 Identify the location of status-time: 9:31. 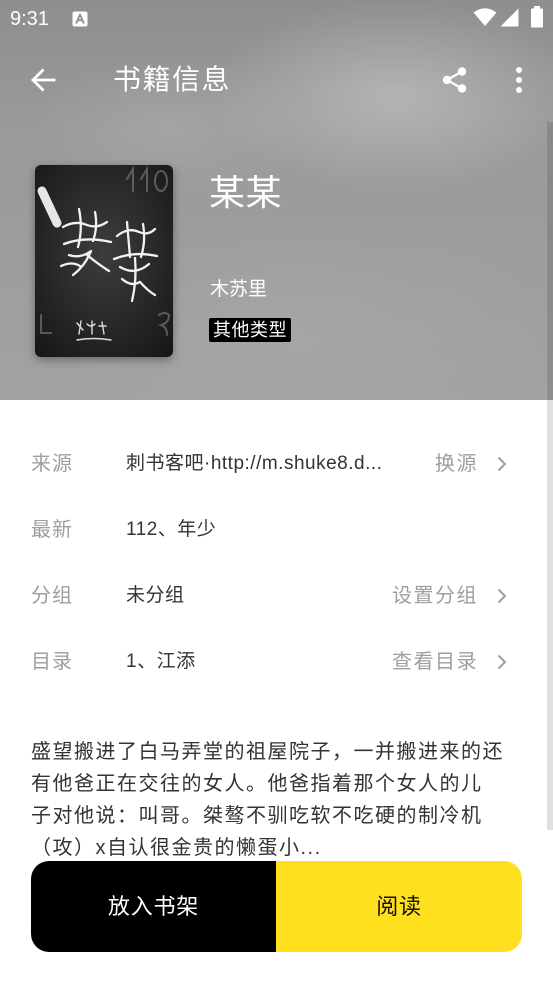
(29, 19).